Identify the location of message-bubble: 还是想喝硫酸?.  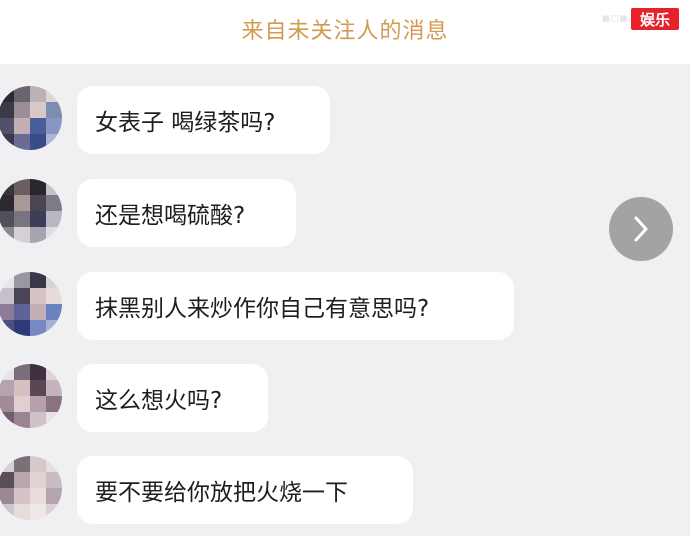
(186, 213).